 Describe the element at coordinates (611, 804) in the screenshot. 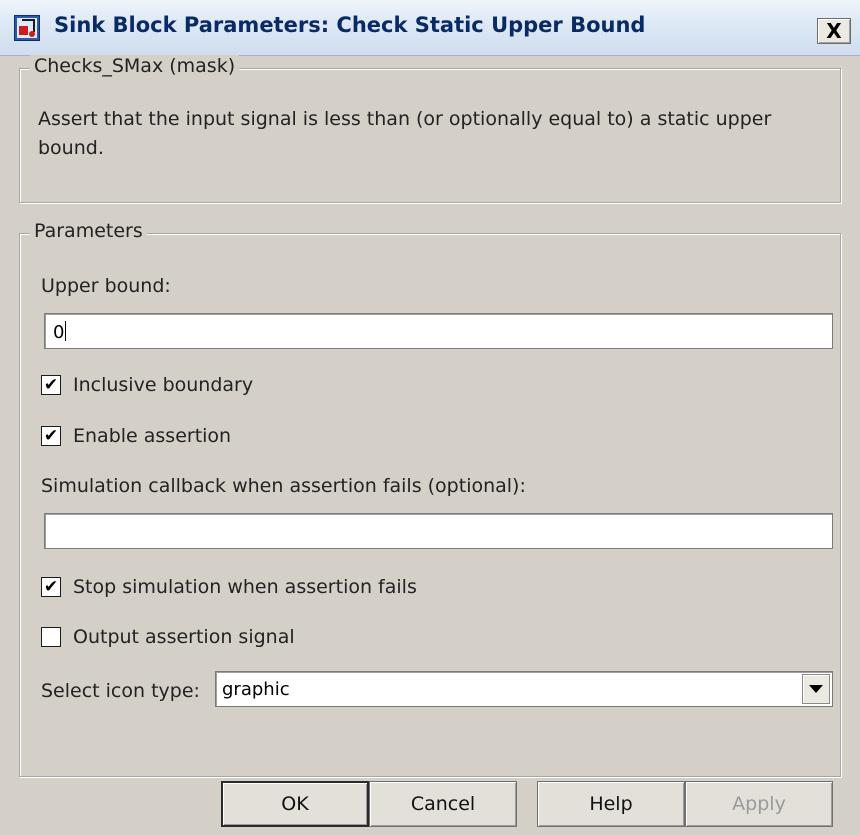

I see `help-button: Help` at that location.